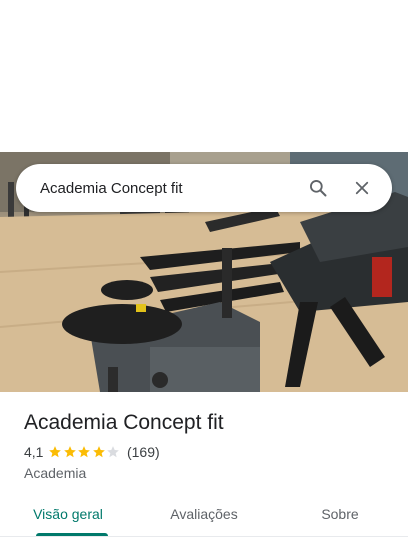  I want to click on tab-about: Sobre, so click(340, 514).